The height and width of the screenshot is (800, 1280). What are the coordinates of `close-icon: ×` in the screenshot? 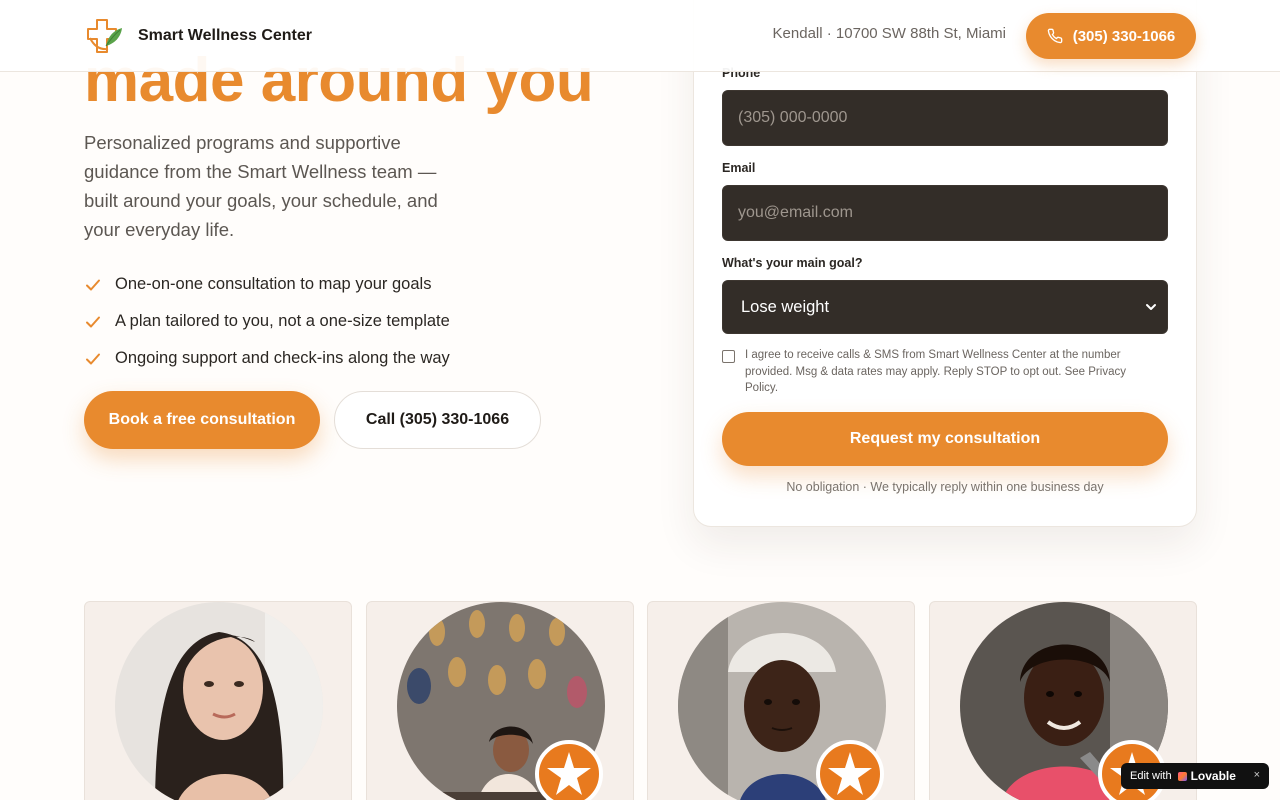 It's located at (1257, 775).